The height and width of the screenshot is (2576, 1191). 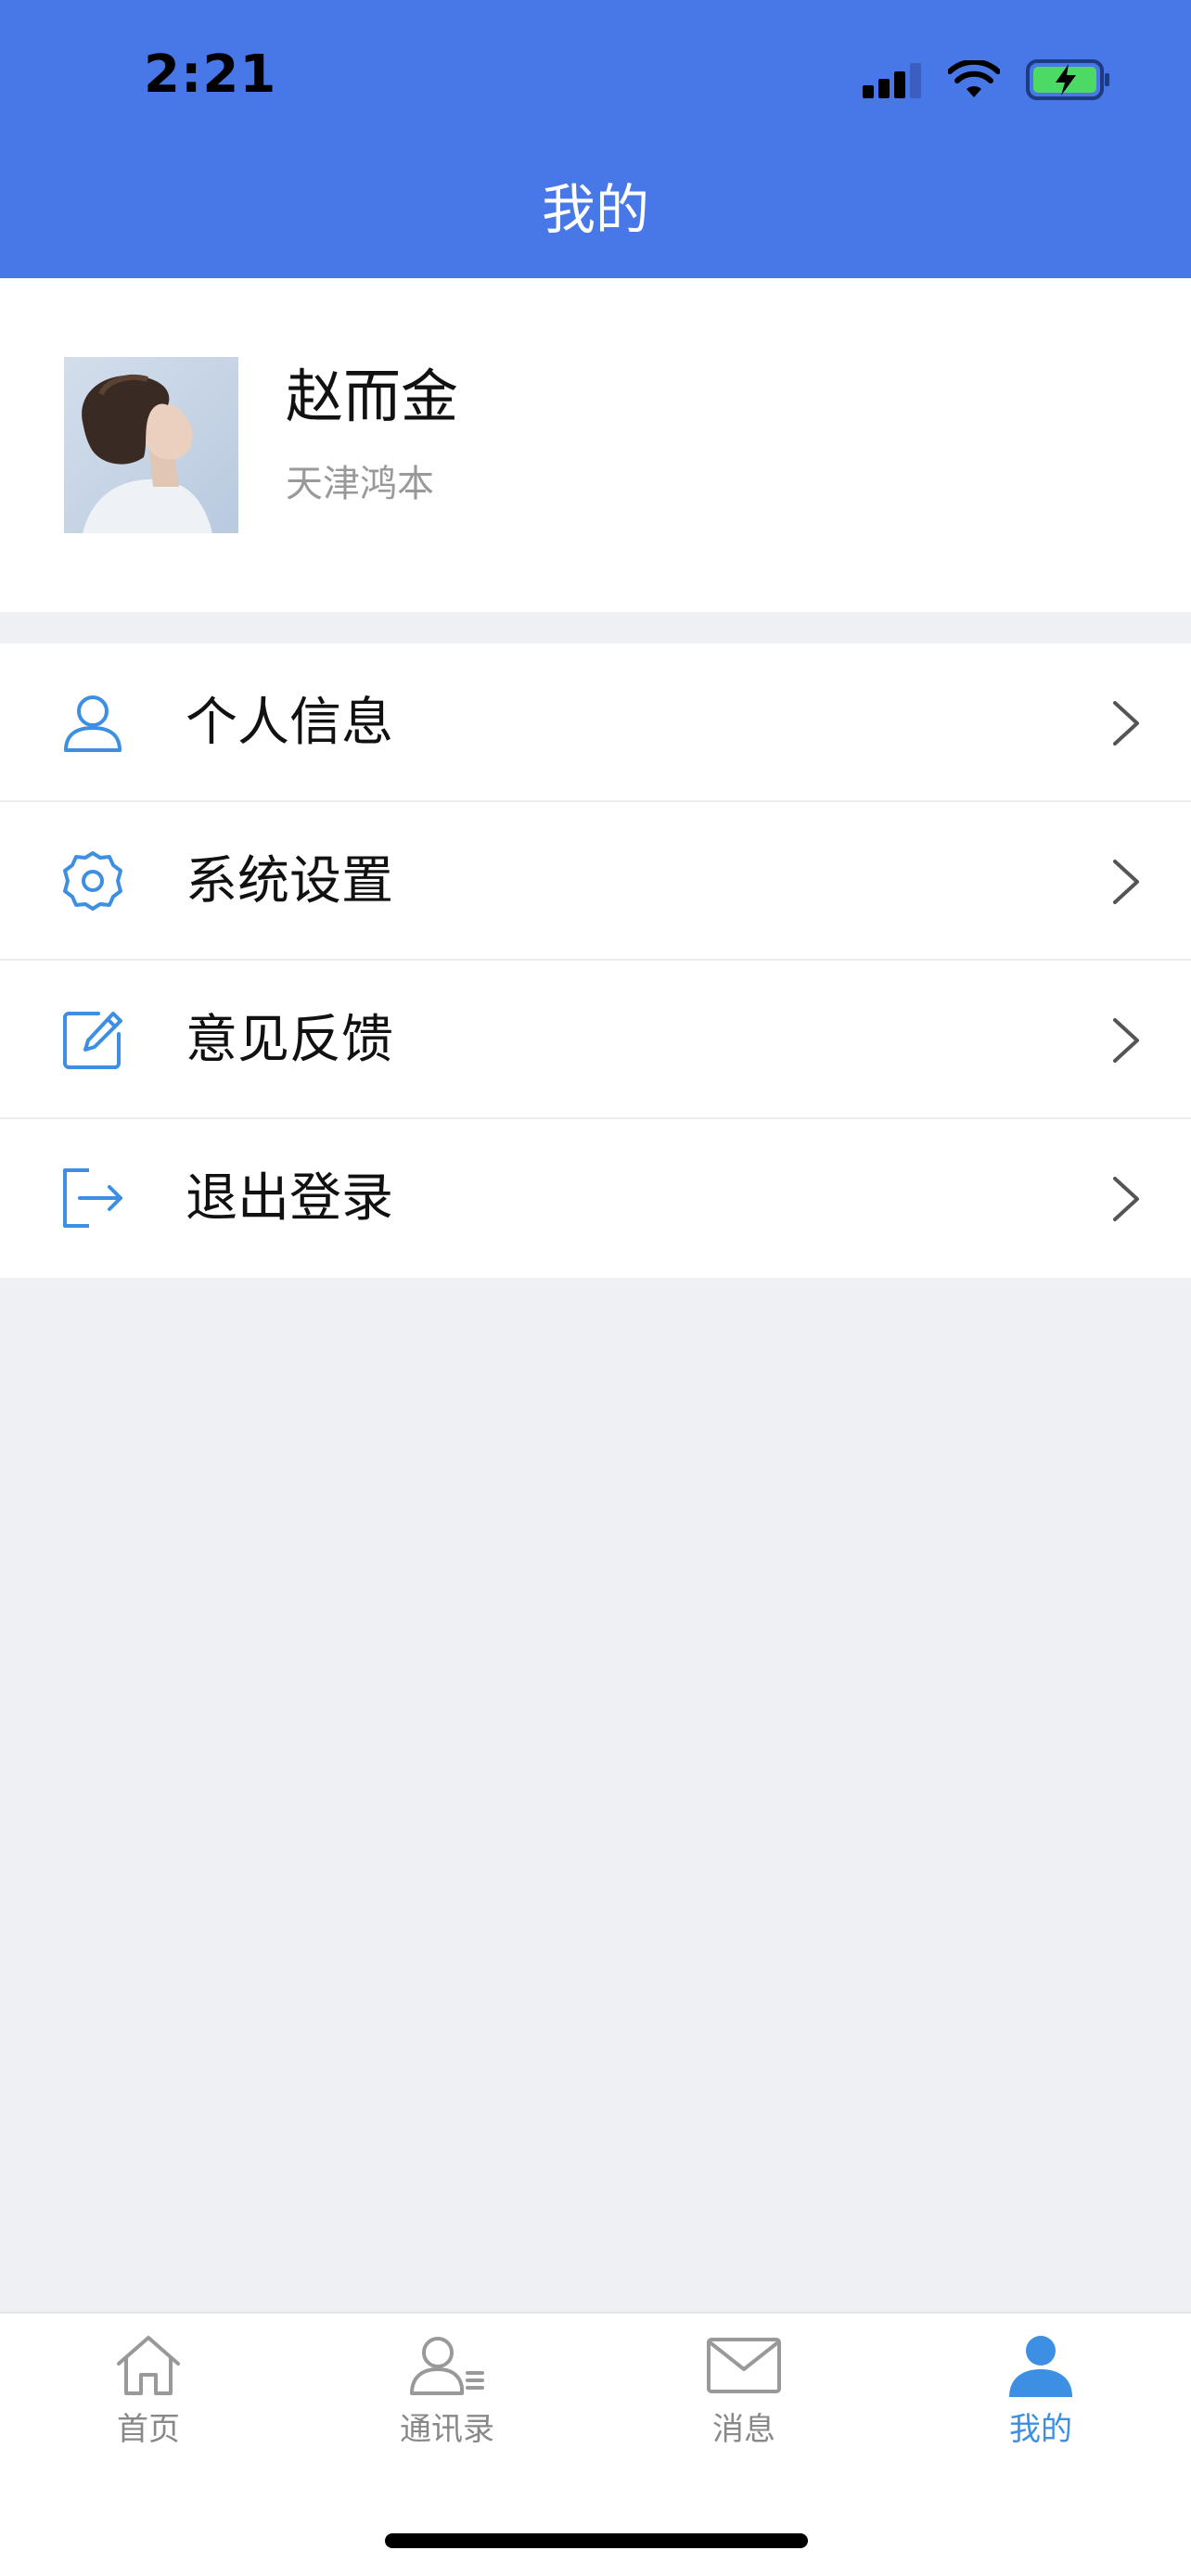 I want to click on page-title: 我的, so click(x=595, y=209).